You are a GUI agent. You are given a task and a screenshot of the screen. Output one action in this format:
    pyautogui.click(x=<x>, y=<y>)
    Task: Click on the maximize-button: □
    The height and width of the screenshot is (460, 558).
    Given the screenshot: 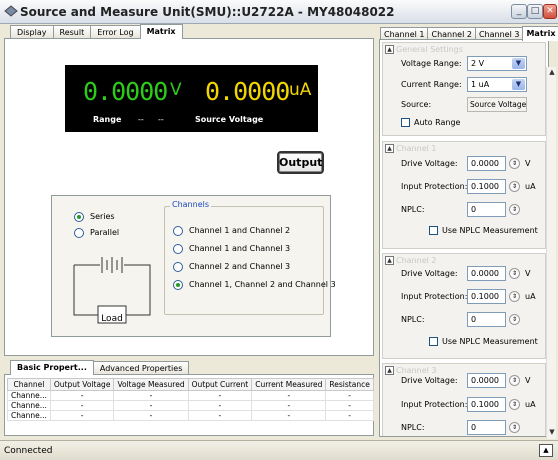 What is the action you would take?
    pyautogui.click(x=535, y=11)
    